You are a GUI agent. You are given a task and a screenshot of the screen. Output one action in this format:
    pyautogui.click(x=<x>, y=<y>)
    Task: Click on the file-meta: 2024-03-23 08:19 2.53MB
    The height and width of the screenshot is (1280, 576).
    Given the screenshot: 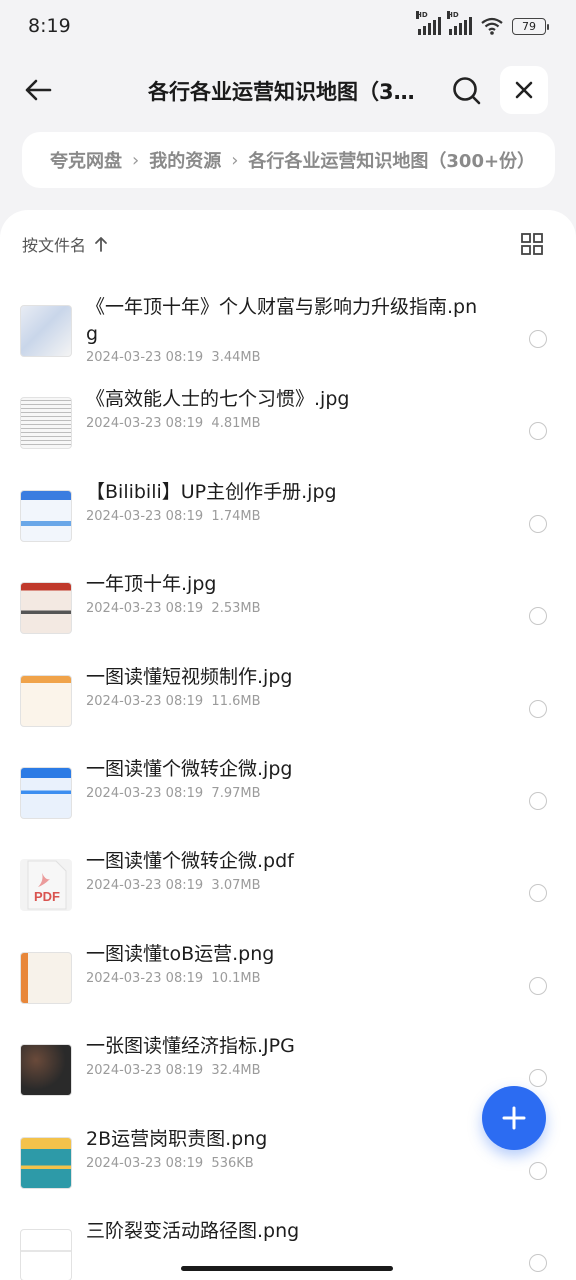 What is the action you would take?
    pyautogui.click(x=173, y=608)
    